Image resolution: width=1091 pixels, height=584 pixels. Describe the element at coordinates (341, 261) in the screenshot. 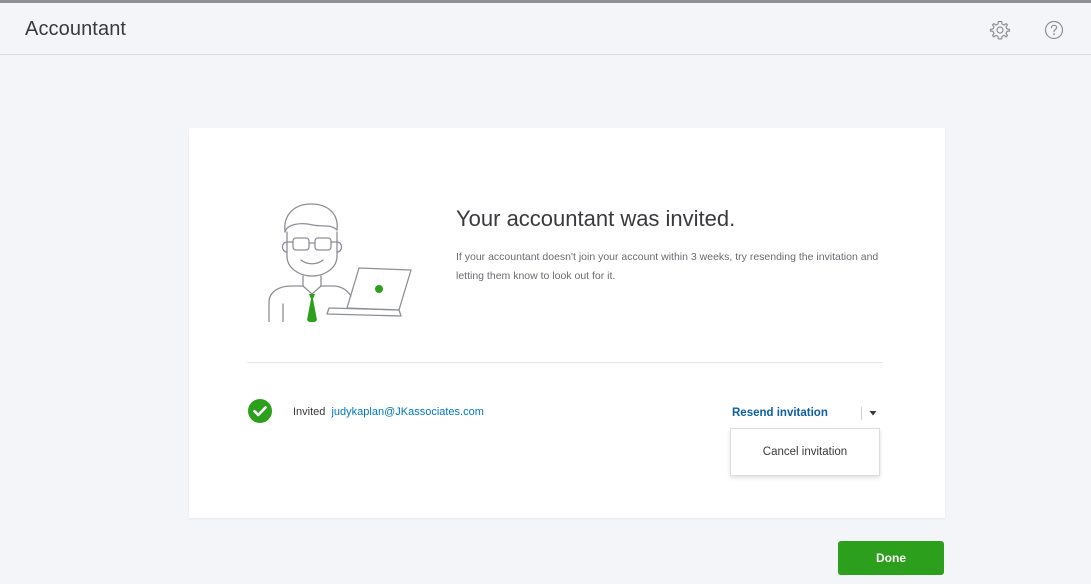

I see `accountant-illustration` at that location.